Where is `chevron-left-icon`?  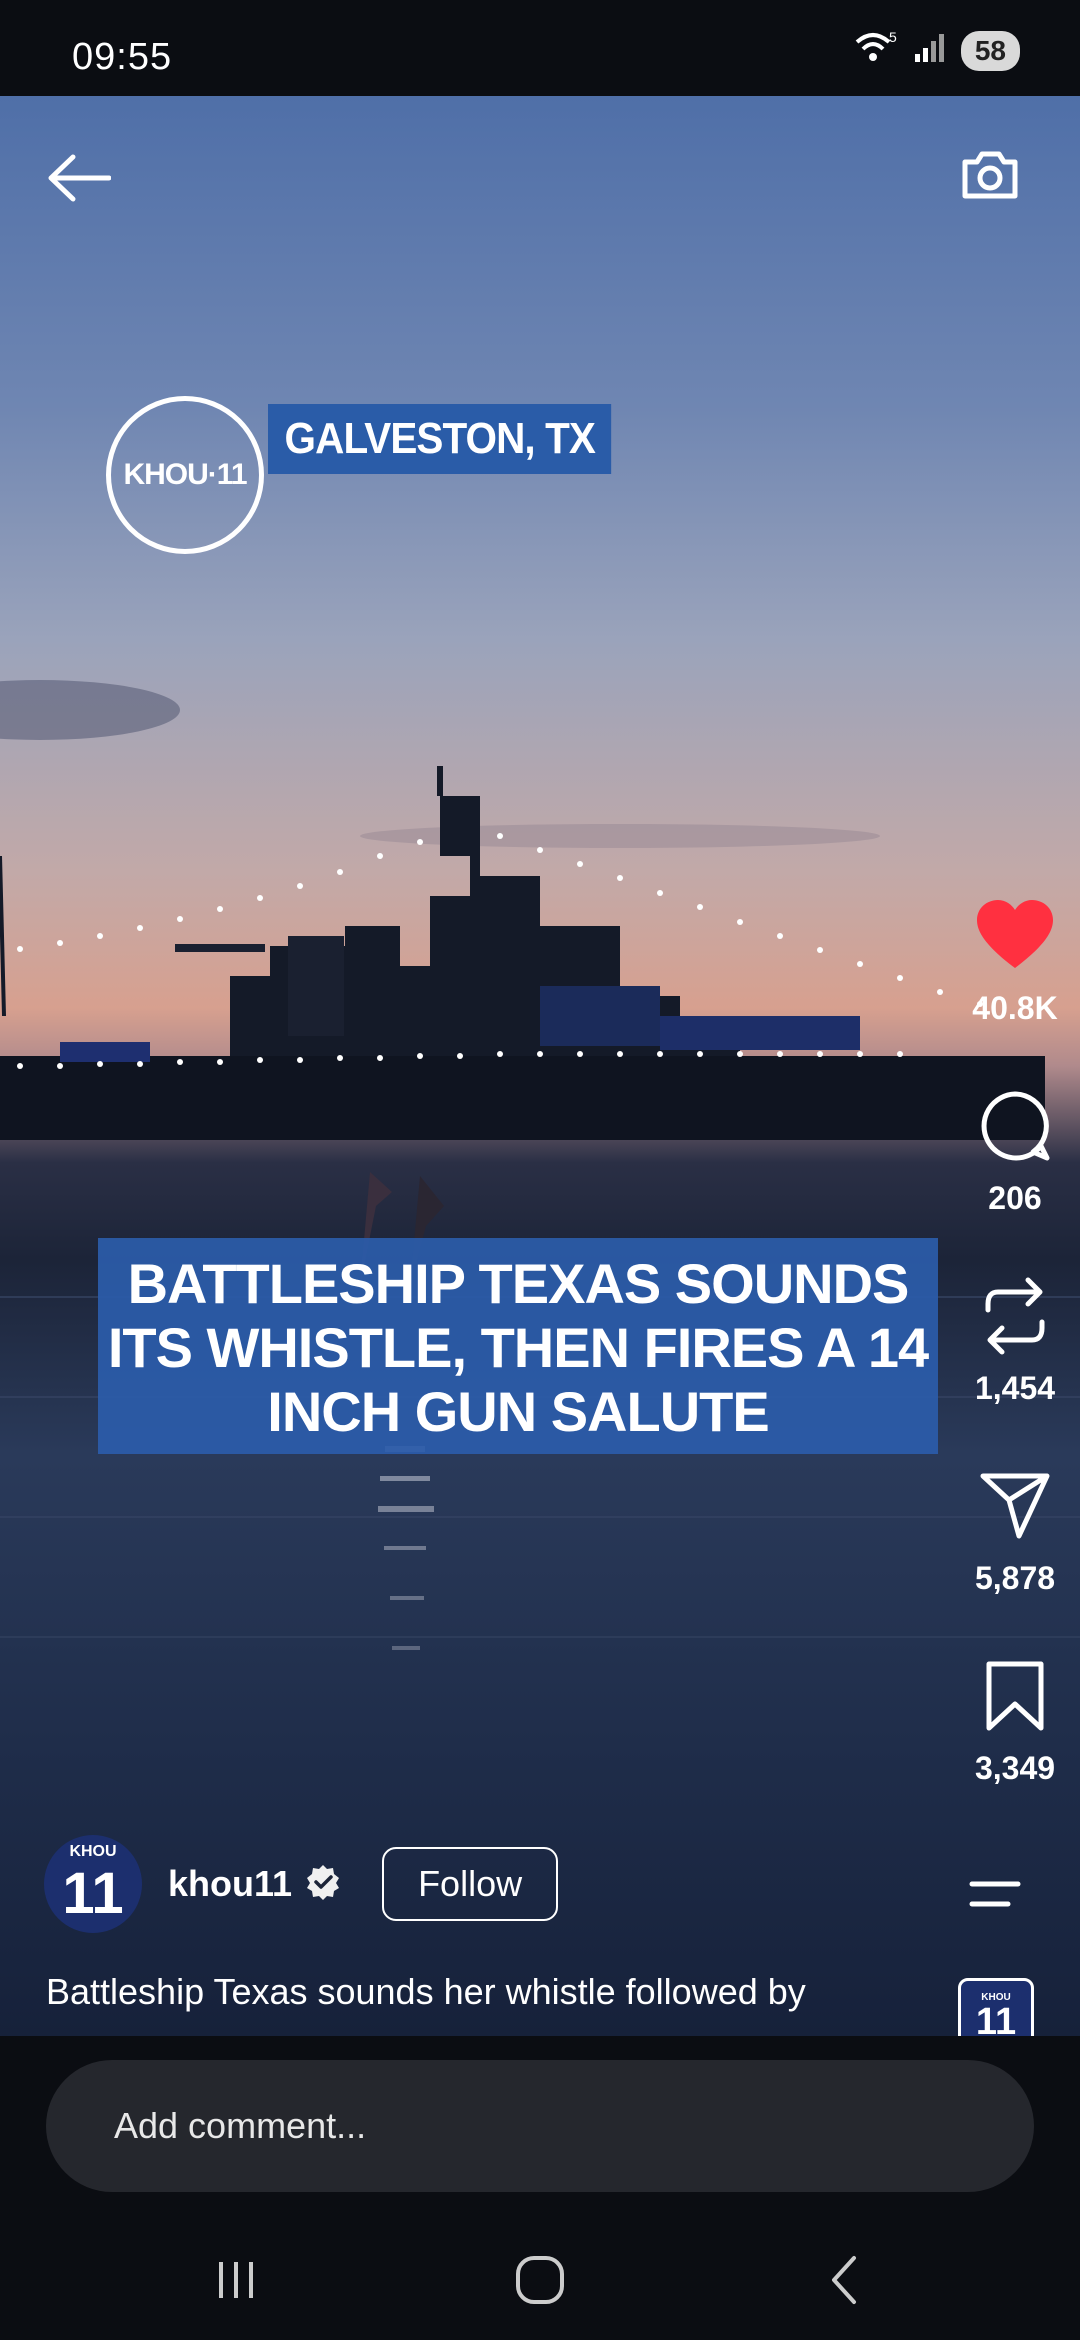 chevron-left-icon is located at coordinates (844, 2280).